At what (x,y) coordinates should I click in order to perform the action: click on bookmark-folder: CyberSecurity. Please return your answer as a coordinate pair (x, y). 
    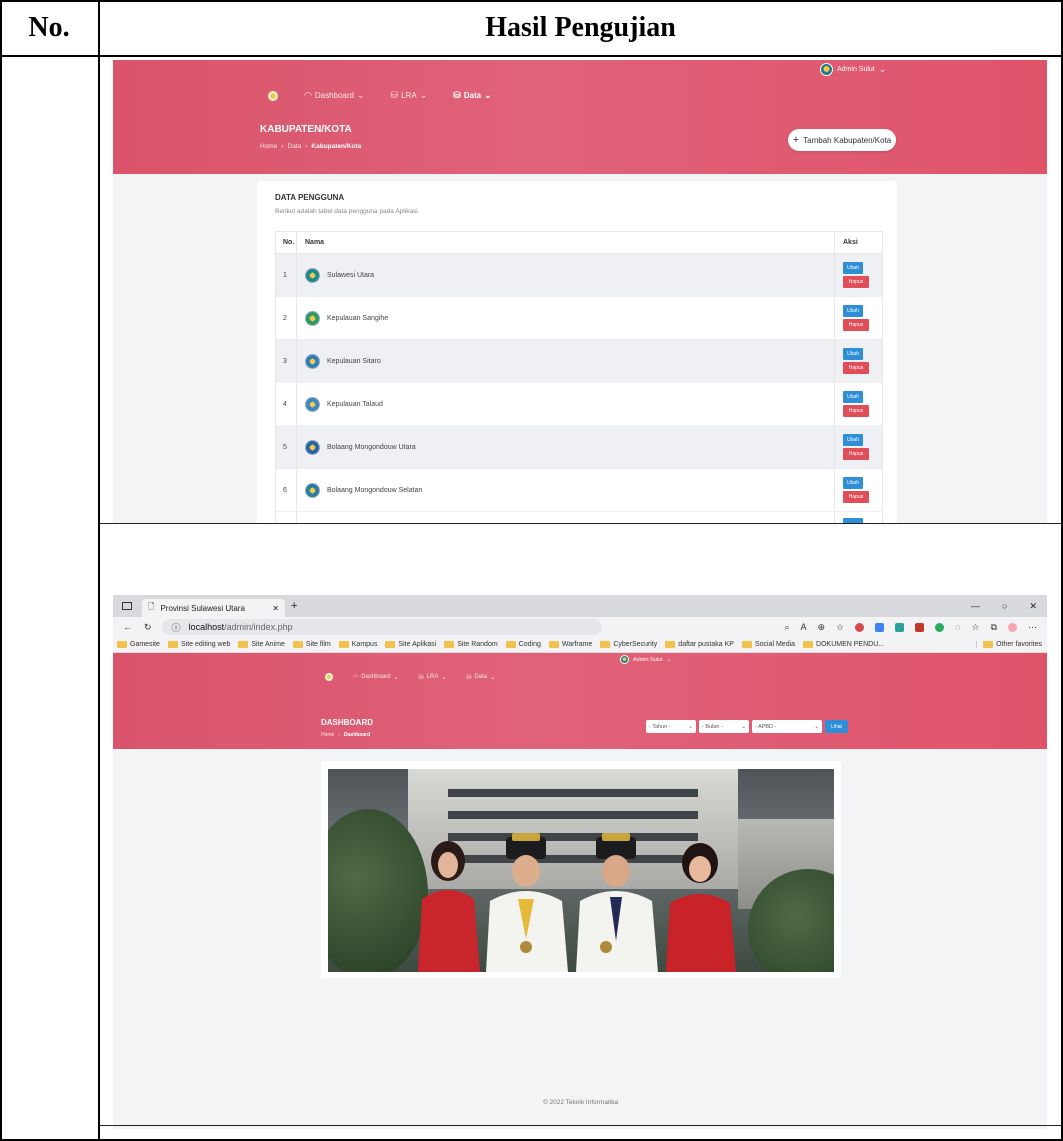
    Looking at the image, I should click on (628, 644).